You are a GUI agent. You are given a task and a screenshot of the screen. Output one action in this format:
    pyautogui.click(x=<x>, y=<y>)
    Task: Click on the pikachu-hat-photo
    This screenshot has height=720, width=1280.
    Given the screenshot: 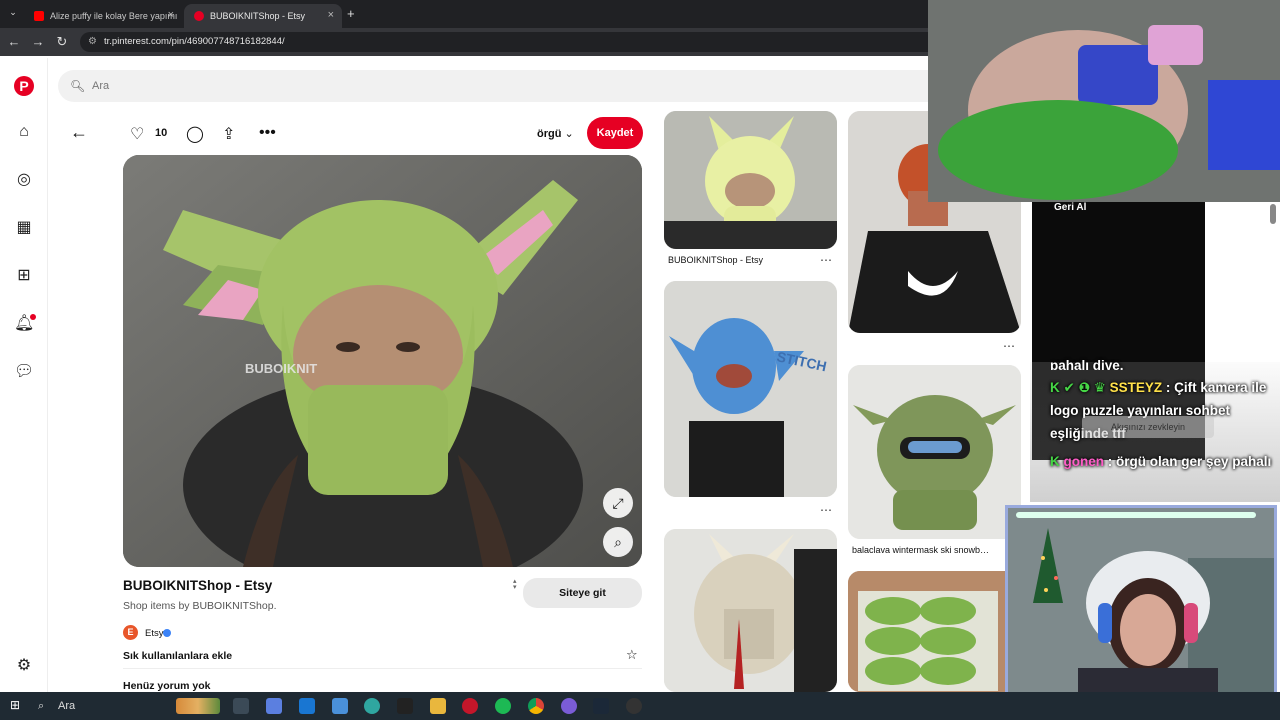 What is the action you would take?
    pyautogui.click(x=750, y=180)
    